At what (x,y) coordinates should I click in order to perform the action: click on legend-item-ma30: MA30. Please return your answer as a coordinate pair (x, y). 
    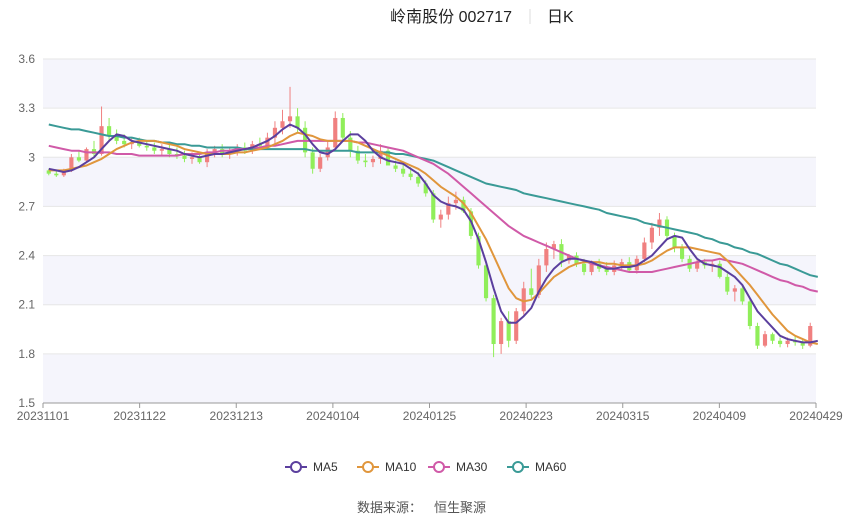
    Looking at the image, I should click on (458, 467).